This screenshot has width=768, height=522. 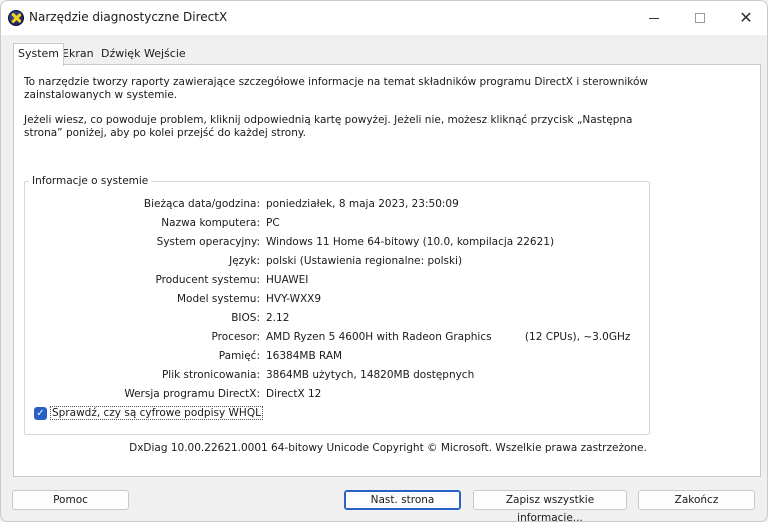 I want to click on minimize-icon, so click(x=654, y=18).